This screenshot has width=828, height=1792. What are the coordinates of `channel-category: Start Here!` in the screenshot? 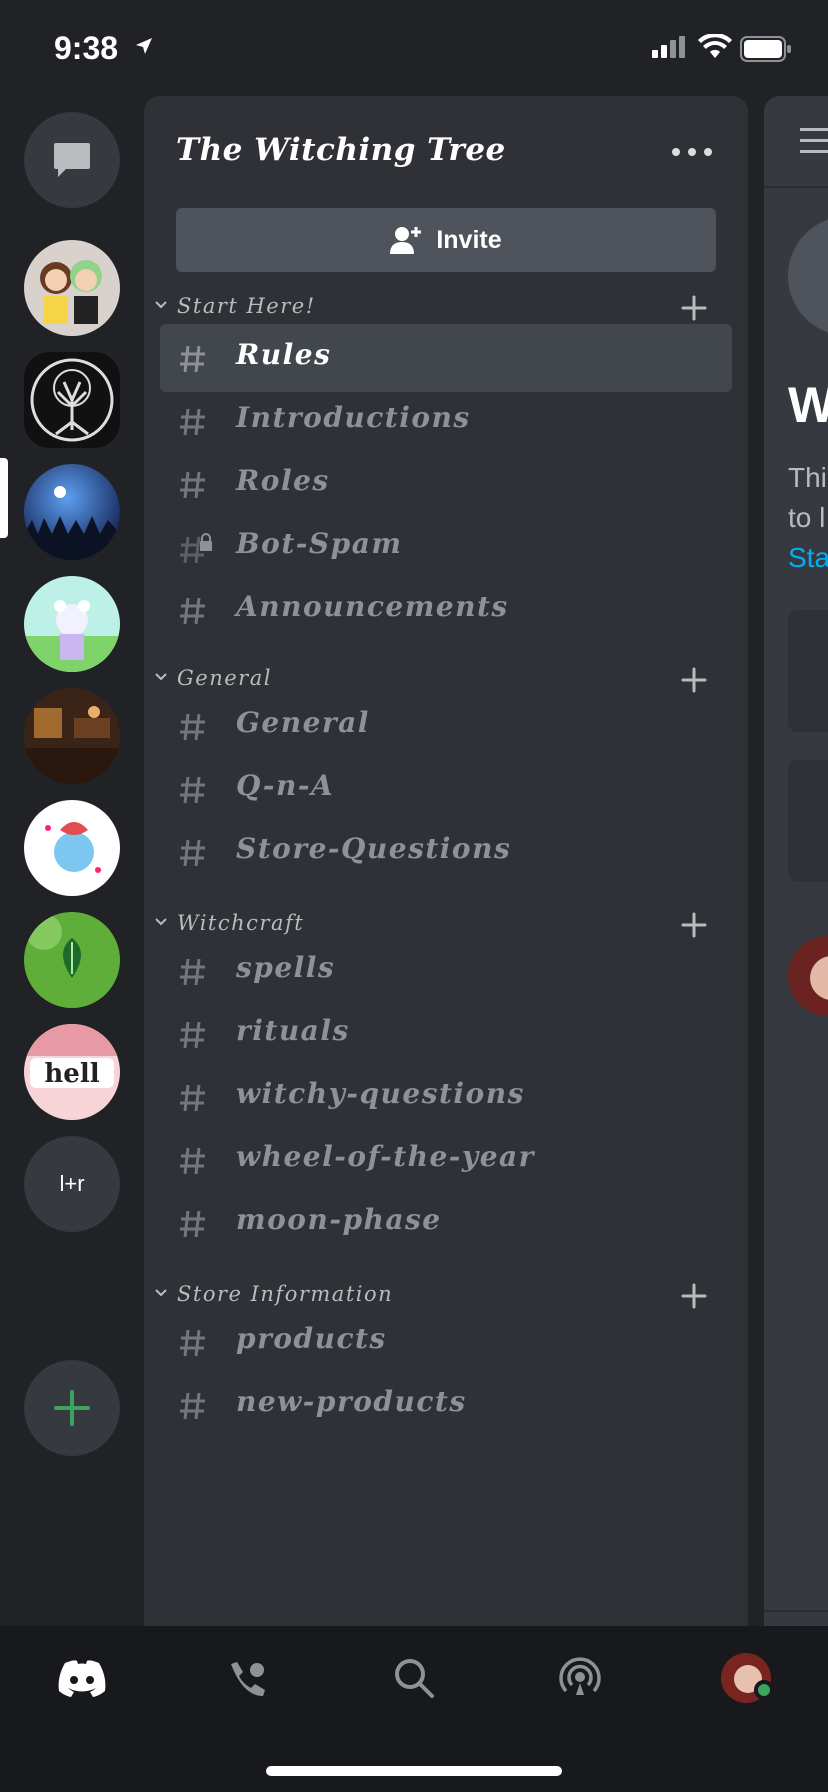 It's located at (446, 308).